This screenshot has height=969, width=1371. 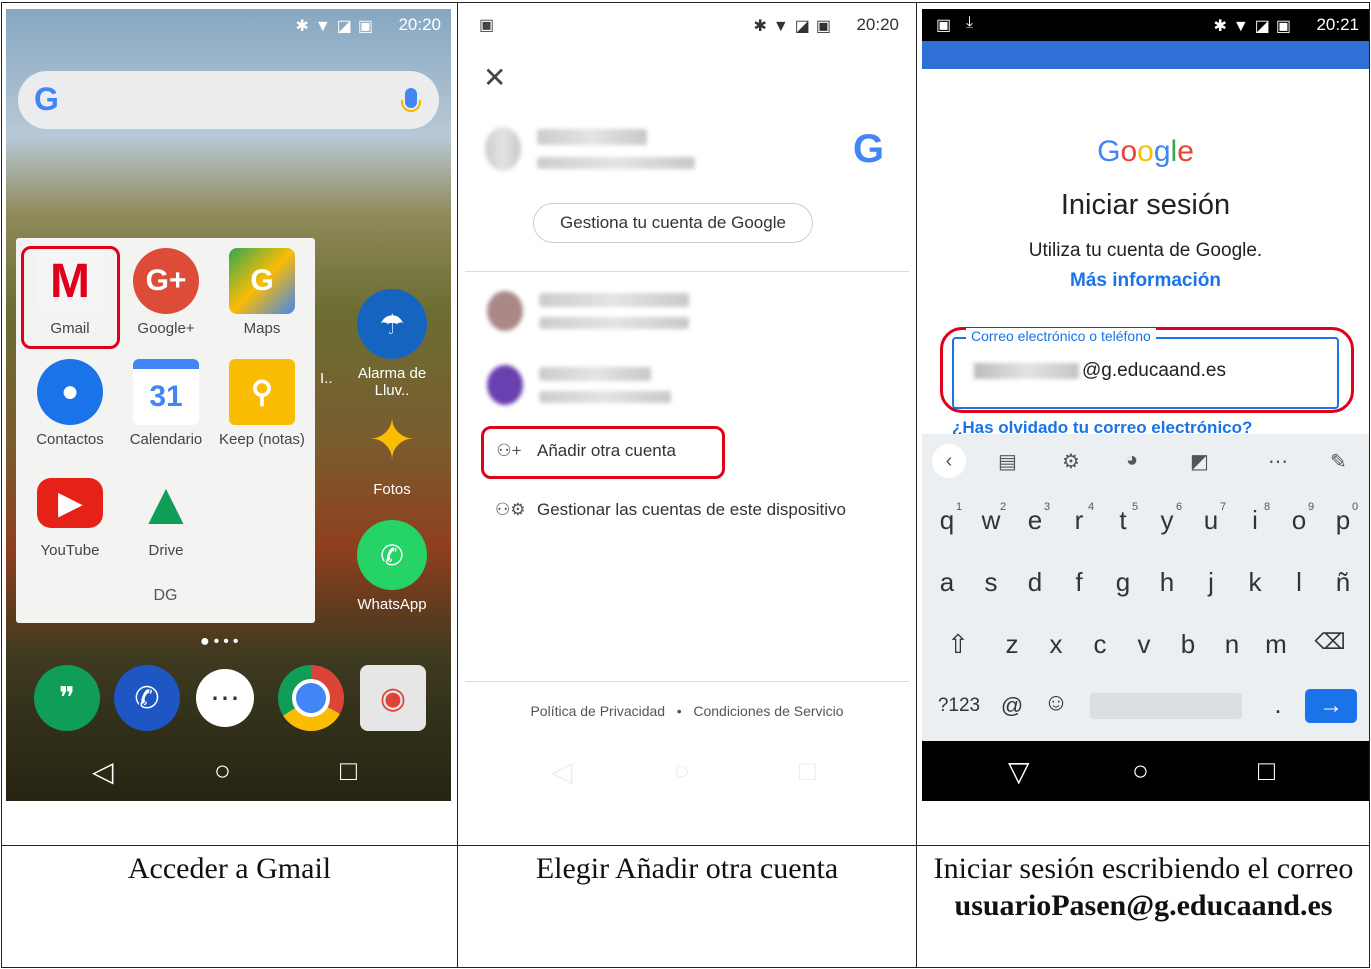 What do you see at coordinates (1019, 771) in the screenshot?
I see `back-icon: ▽` at bounding box center [1019, 771].